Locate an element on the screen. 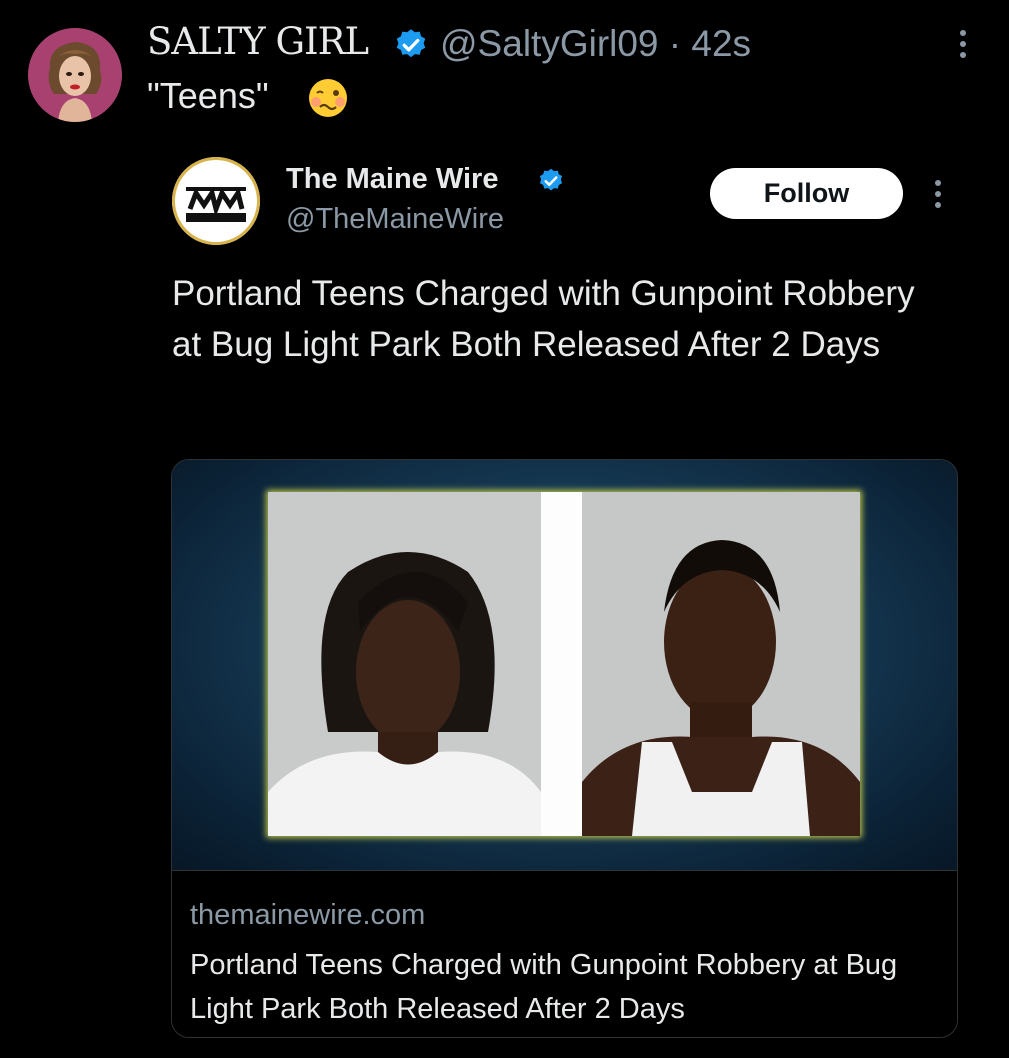  image-divider is located at coordinates (561, 664).